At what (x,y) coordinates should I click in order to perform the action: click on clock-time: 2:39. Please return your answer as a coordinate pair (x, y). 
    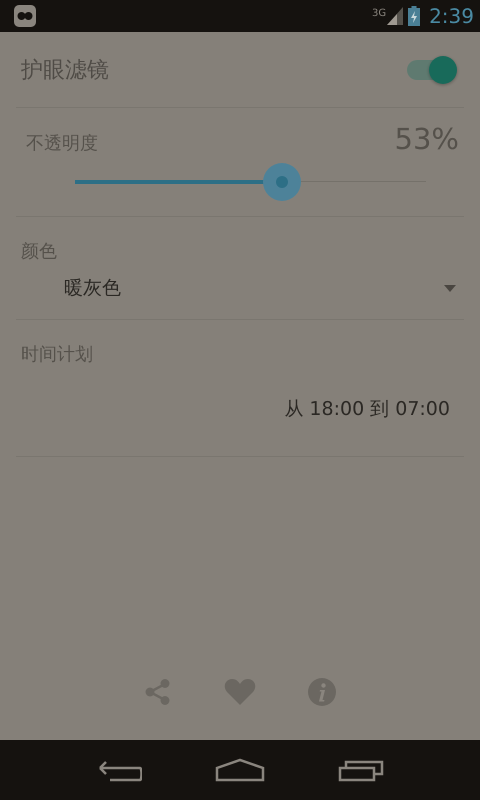
    Looking at the image, I should click on (451, 16).